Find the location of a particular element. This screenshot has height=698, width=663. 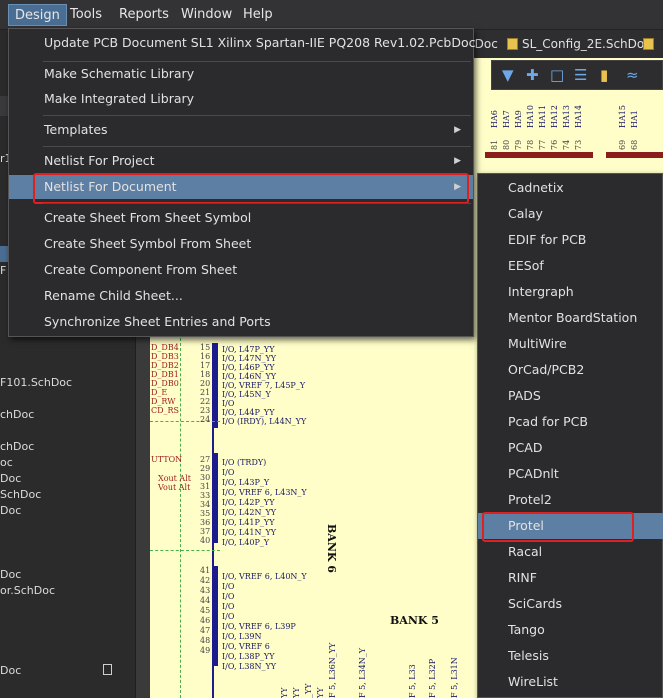

submenu-item-rinf: RINF is located at coordinates (570, 578).